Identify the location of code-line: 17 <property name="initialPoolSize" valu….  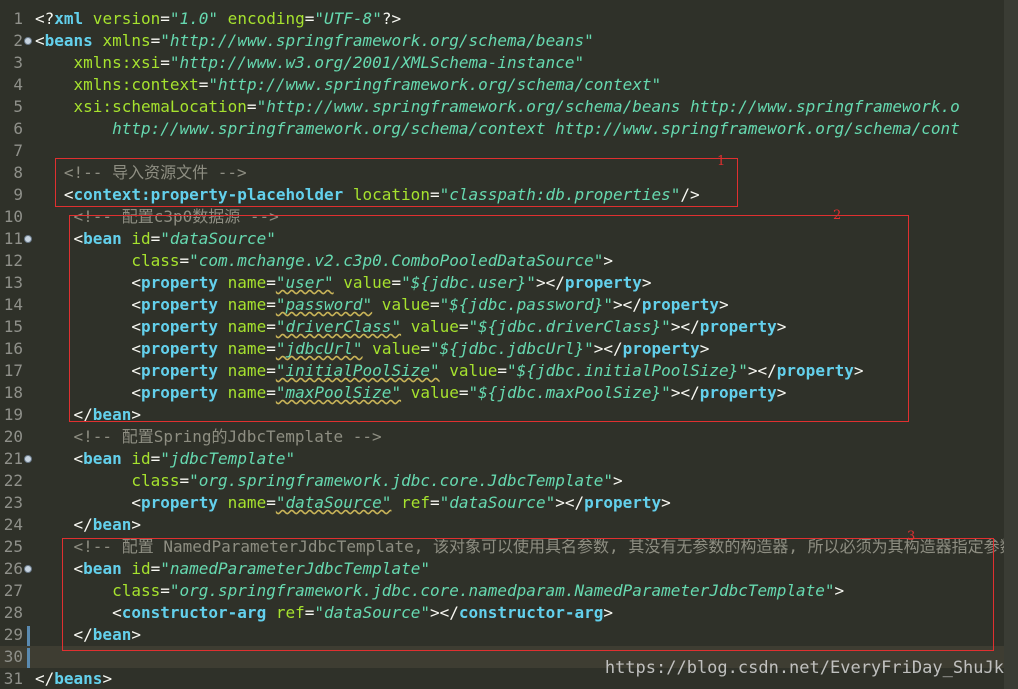
(502, 371).